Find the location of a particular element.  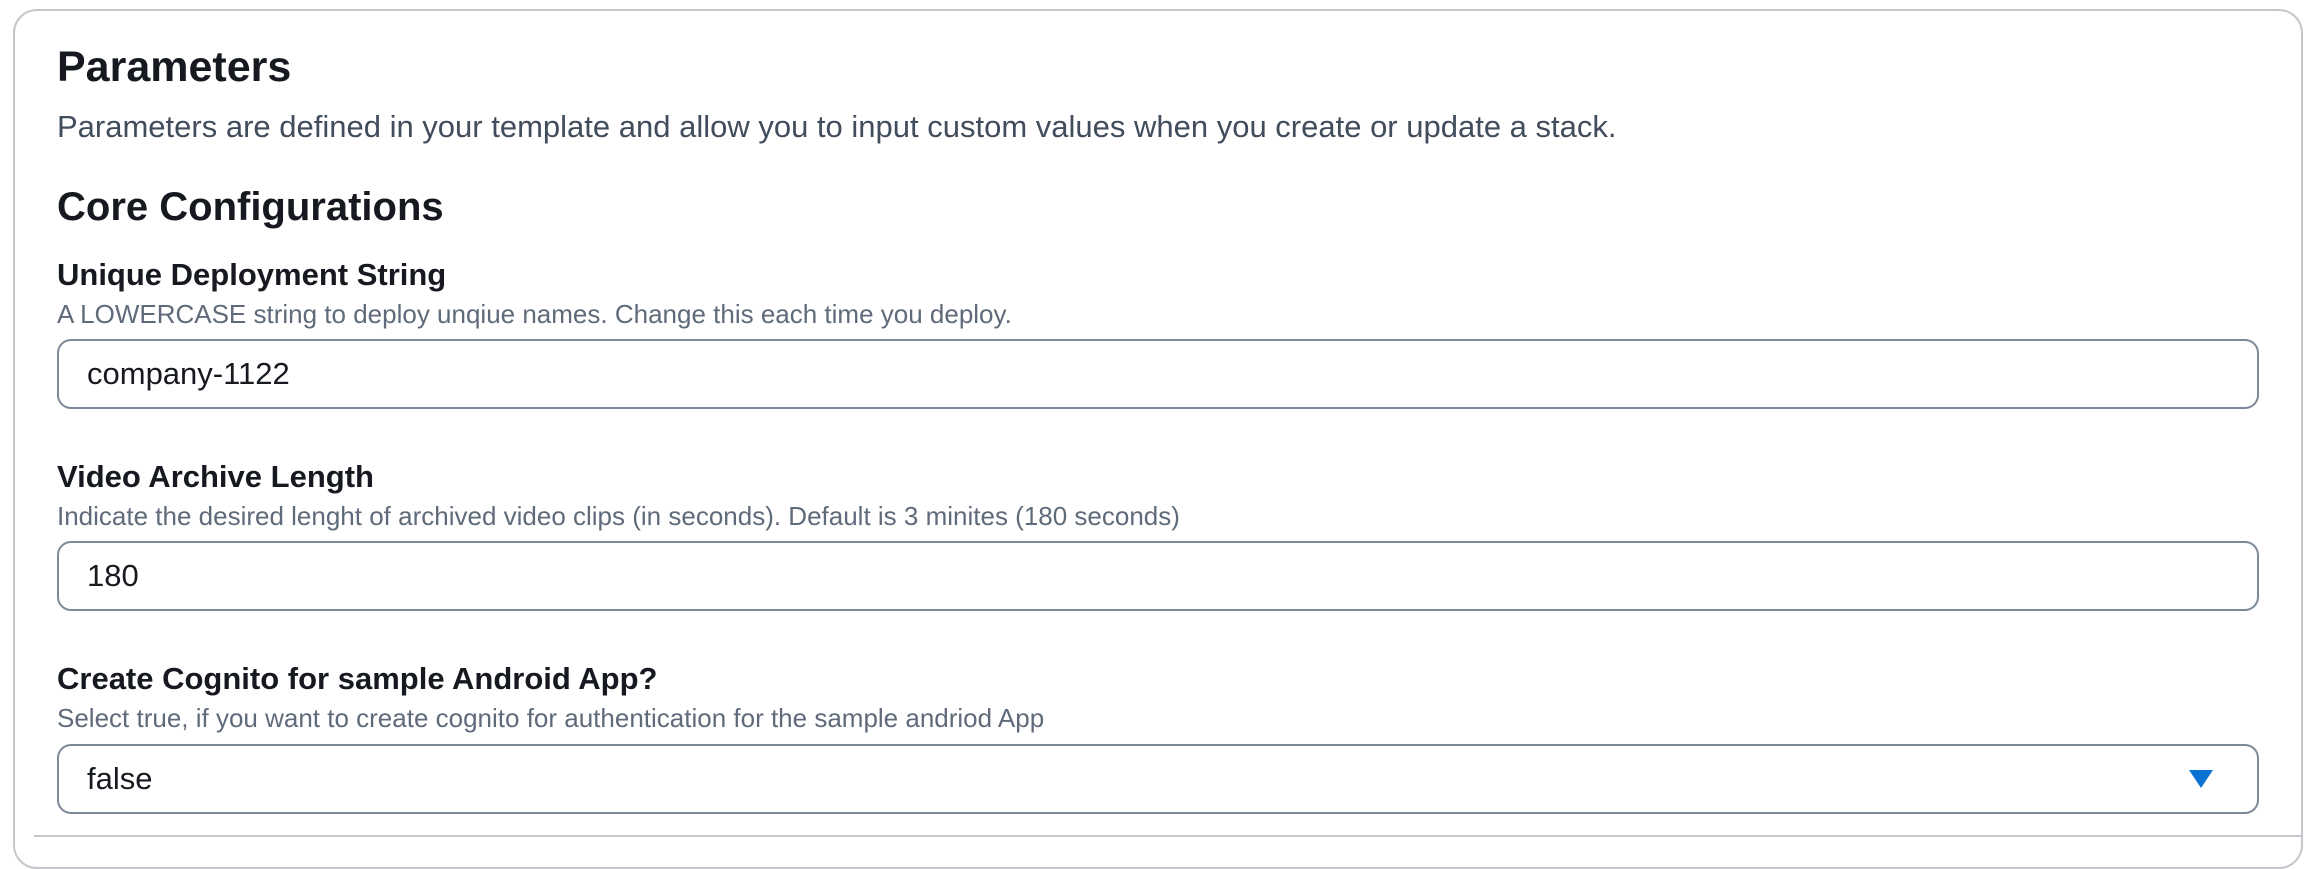

caret-down-icon is located at coordinates (2201, 779).